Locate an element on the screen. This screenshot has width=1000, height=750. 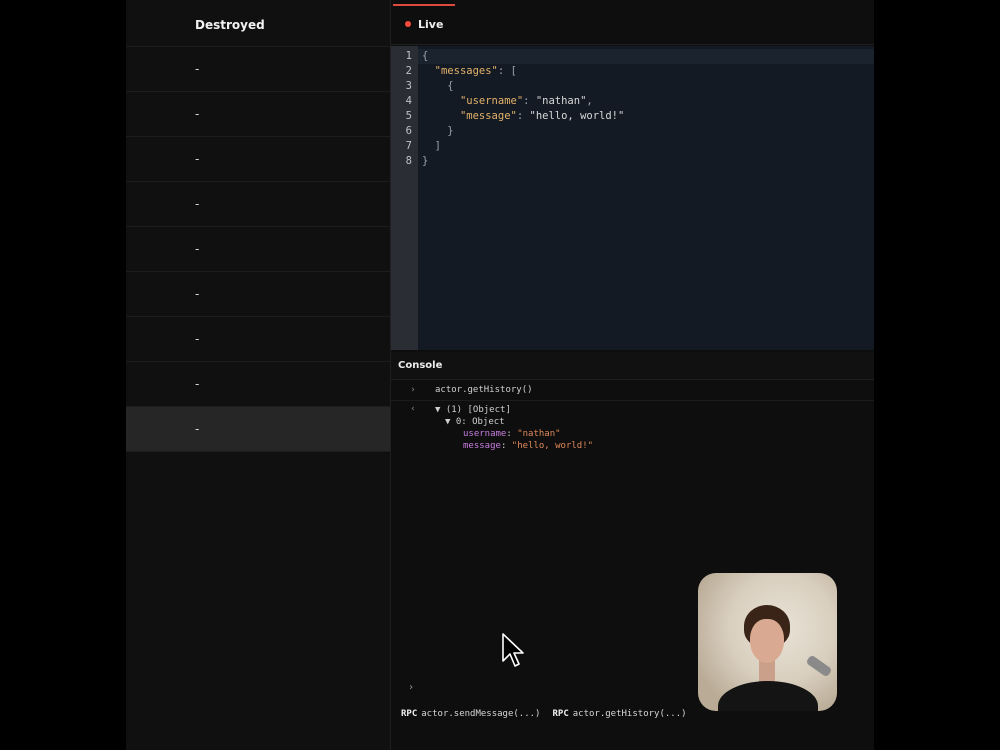
json-value: "nathan" is located at coordinates (561, 101).